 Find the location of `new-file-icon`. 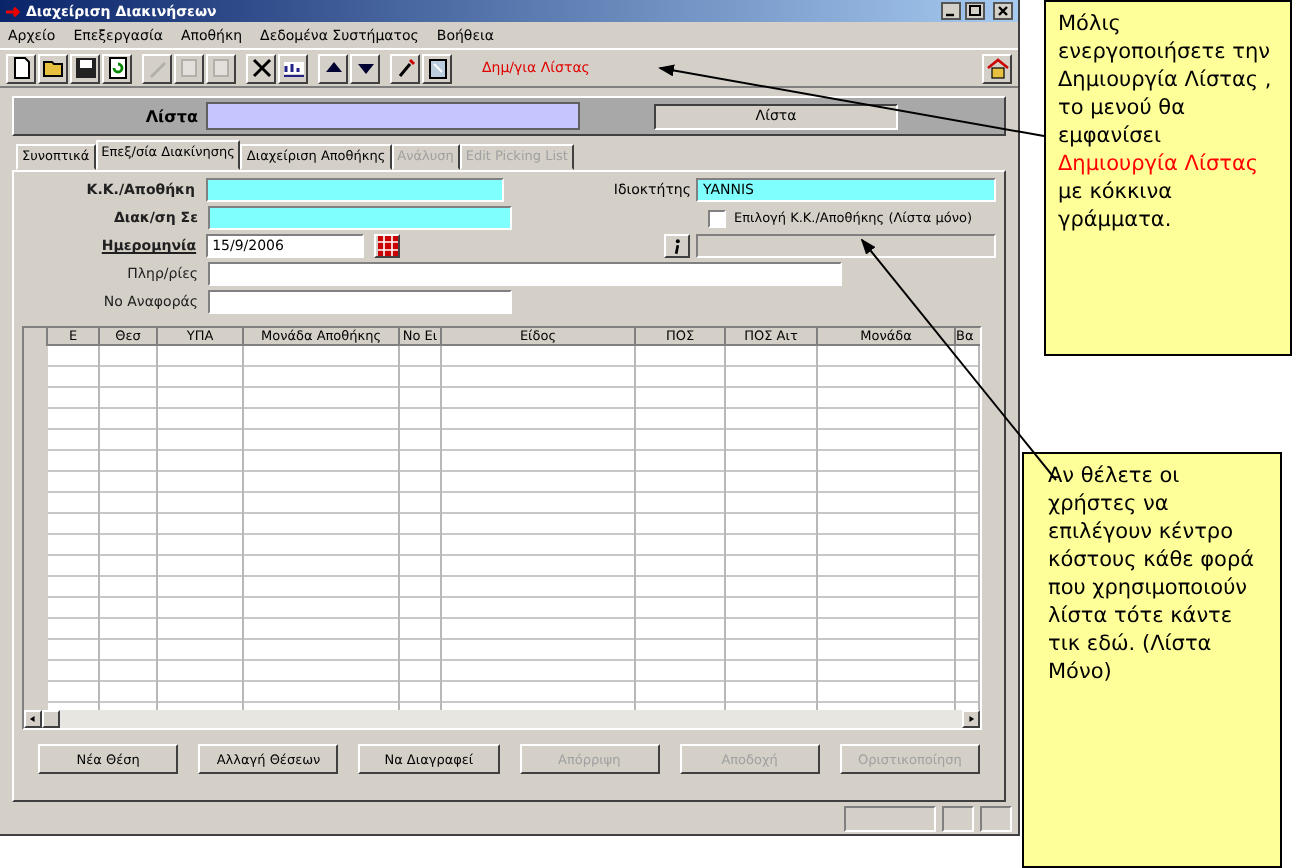

new-file-icon is located at coordinates (21, 68).